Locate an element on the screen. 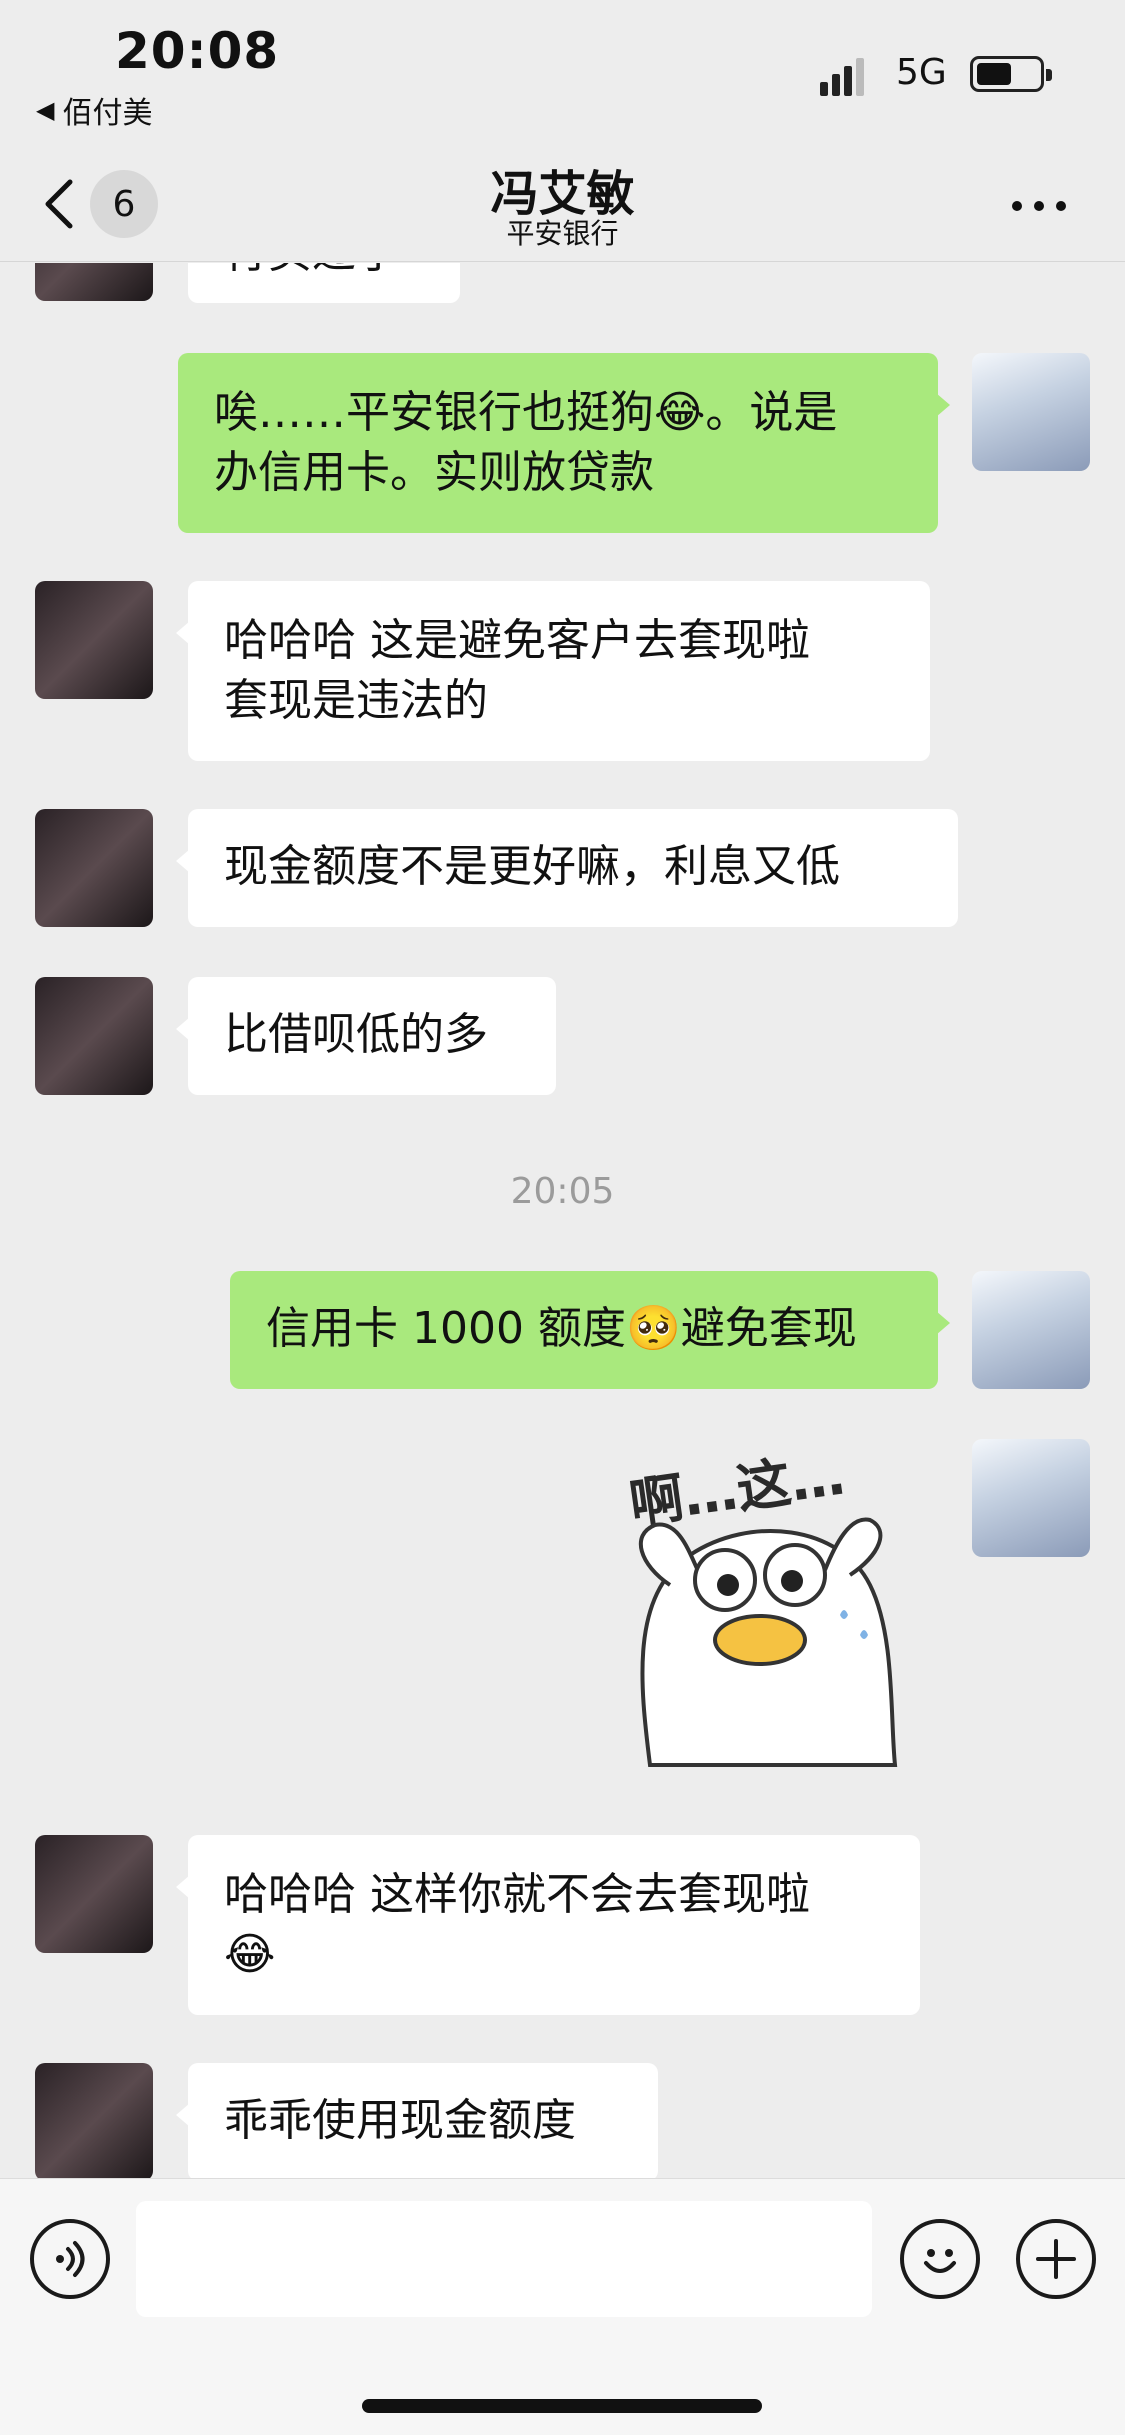  cellular-signal-icon is located at coordinates (842, 77).